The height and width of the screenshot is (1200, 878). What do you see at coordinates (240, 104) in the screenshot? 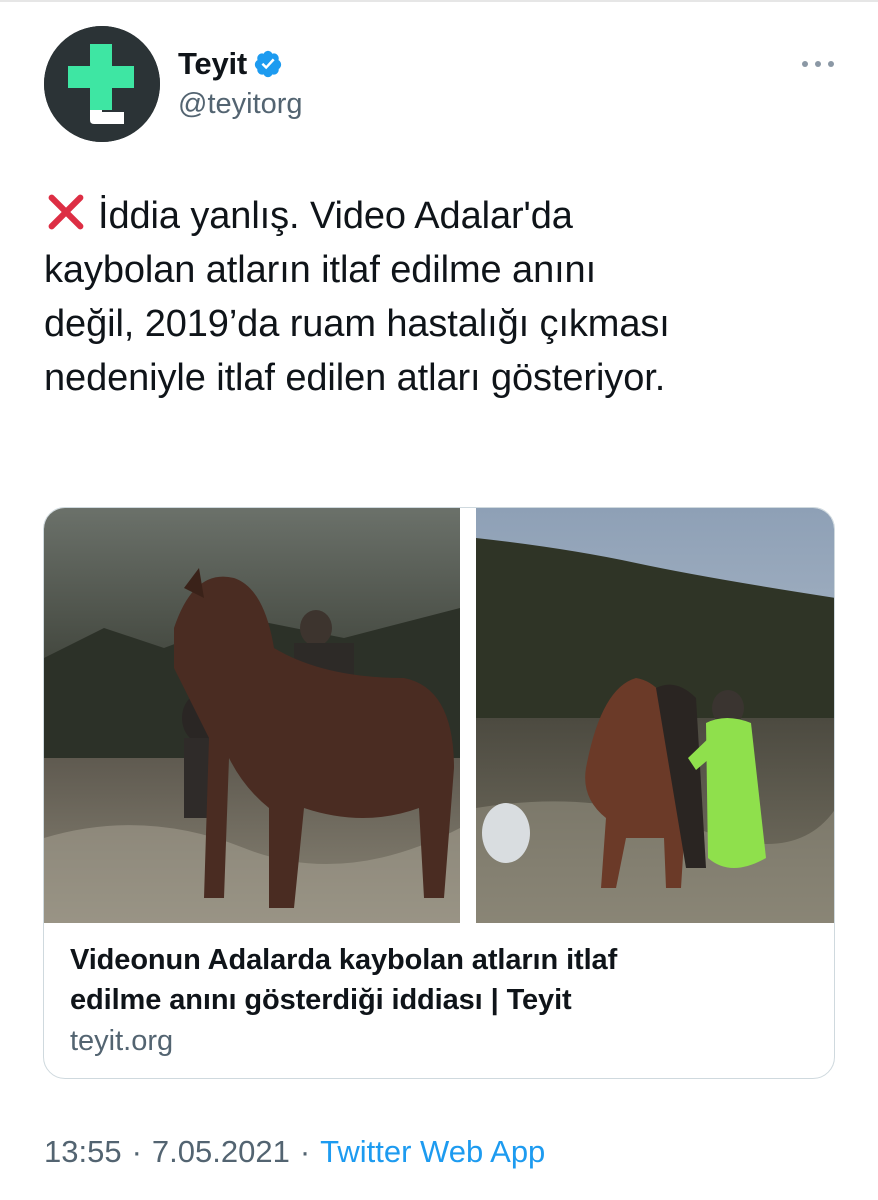
I see `author-handle: @teyitorg` at bounding box center [240, 104].